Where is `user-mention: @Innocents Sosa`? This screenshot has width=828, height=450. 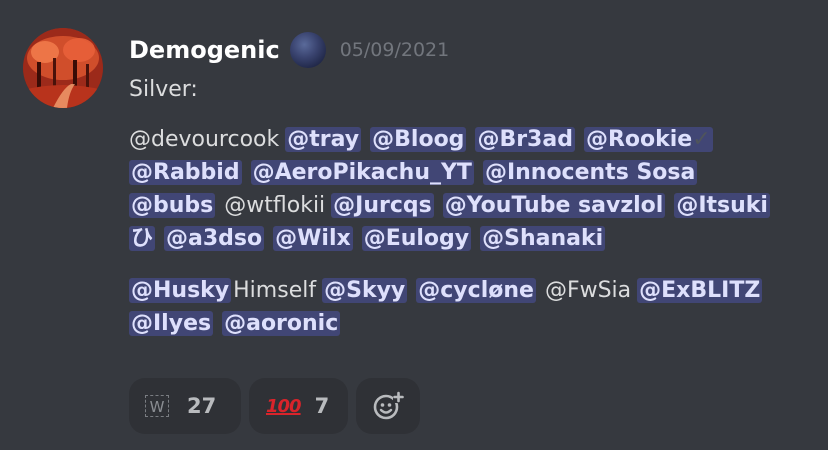
user-mention: @Innocents Sosa is located at coordinates (590, 172).